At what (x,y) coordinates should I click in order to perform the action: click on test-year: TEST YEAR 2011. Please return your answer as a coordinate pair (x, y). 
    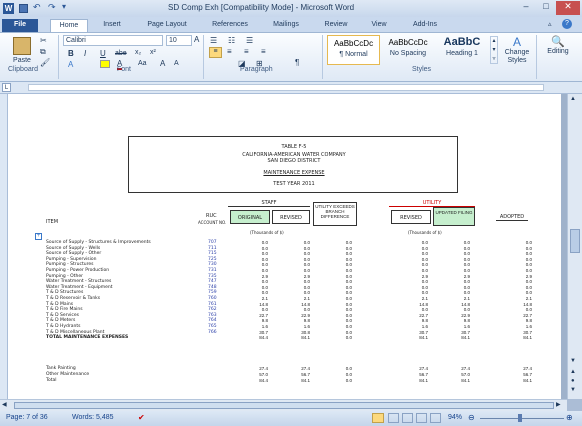
    Looking at the image, I should click on (294, 184).